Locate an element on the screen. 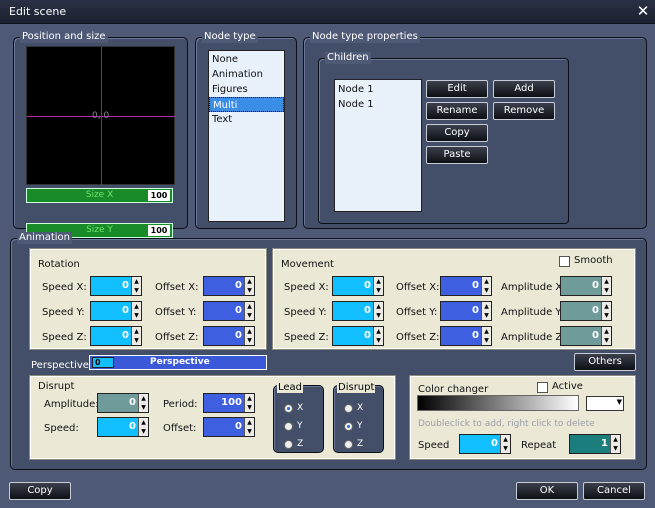 The image size is (655, 508). rotation-offset-y-label: Offset Y: is located at coordinates (176, 312).